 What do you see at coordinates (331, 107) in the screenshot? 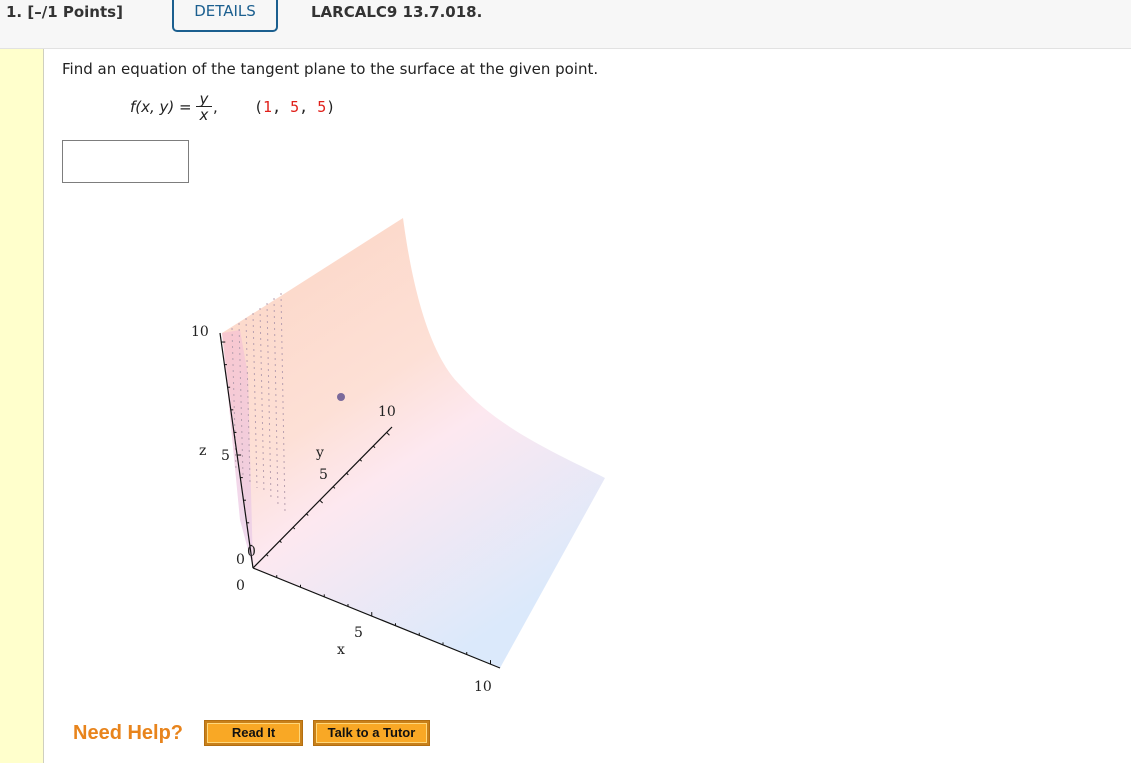
I see `paren-close: )` at bounding box center [331, 107].